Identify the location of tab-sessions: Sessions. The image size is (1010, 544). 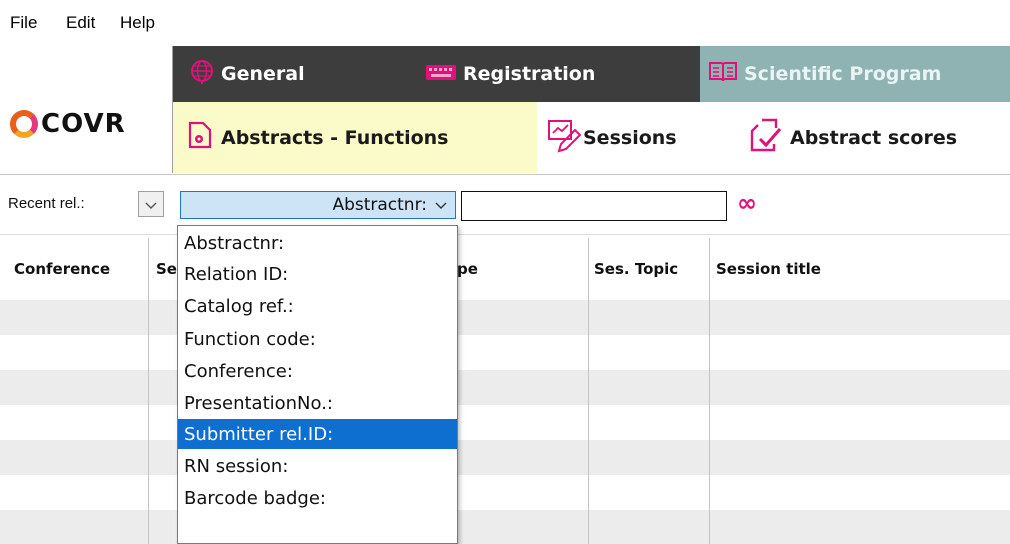
(623, 137).